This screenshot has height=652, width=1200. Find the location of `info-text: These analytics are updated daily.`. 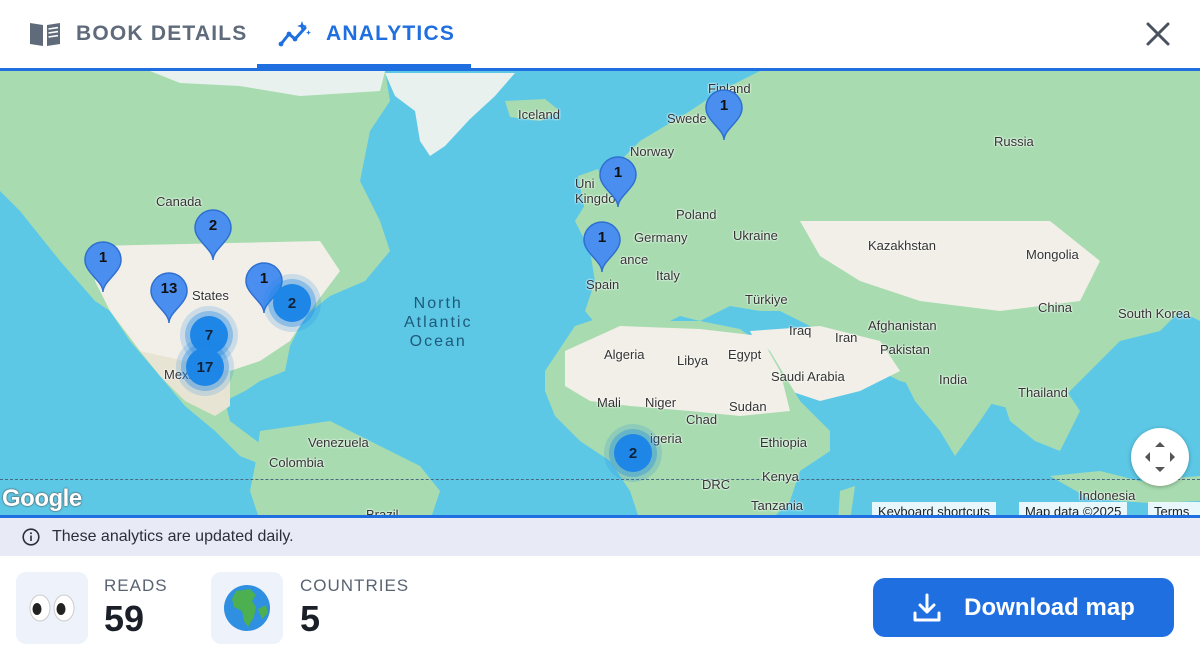

info-text: These analytics are updated daily. is located at coordinates (173, 536).